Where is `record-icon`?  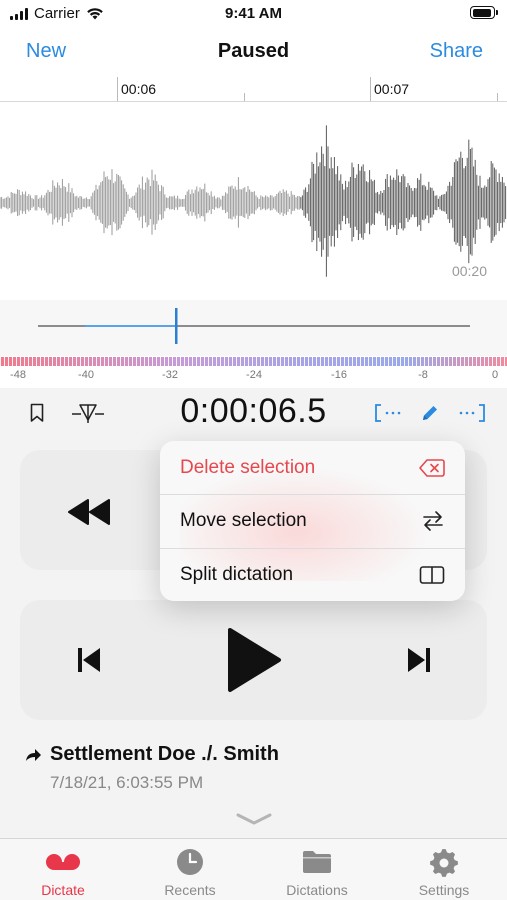 record-icon is located at coordinates (63, 862).